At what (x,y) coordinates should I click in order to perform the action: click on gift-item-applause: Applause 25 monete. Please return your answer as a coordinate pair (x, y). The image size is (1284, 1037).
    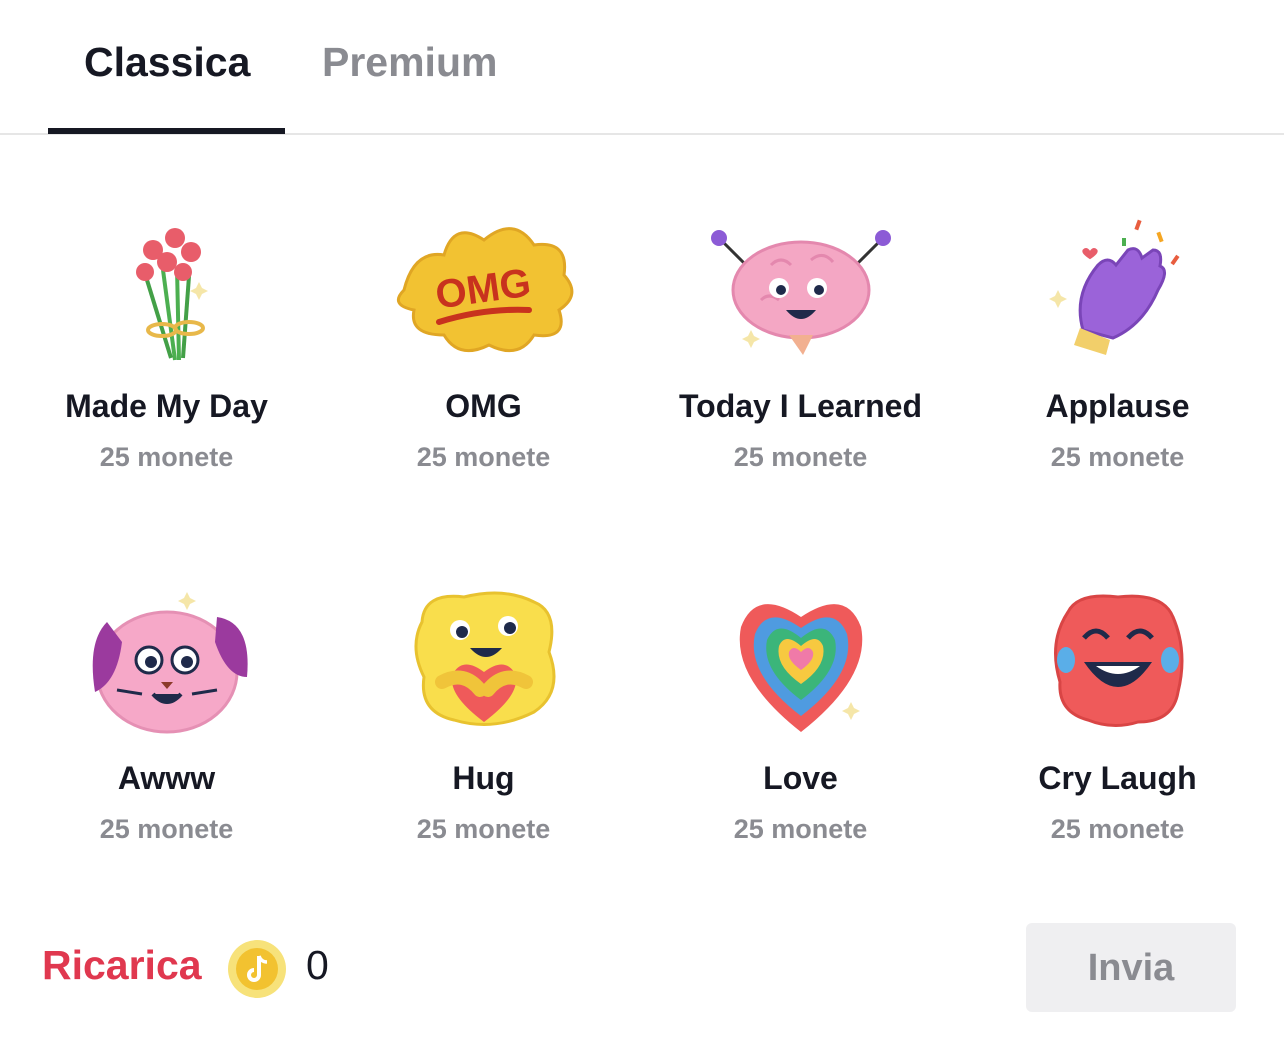
    Looking at the image, I should click on (1117, 375).